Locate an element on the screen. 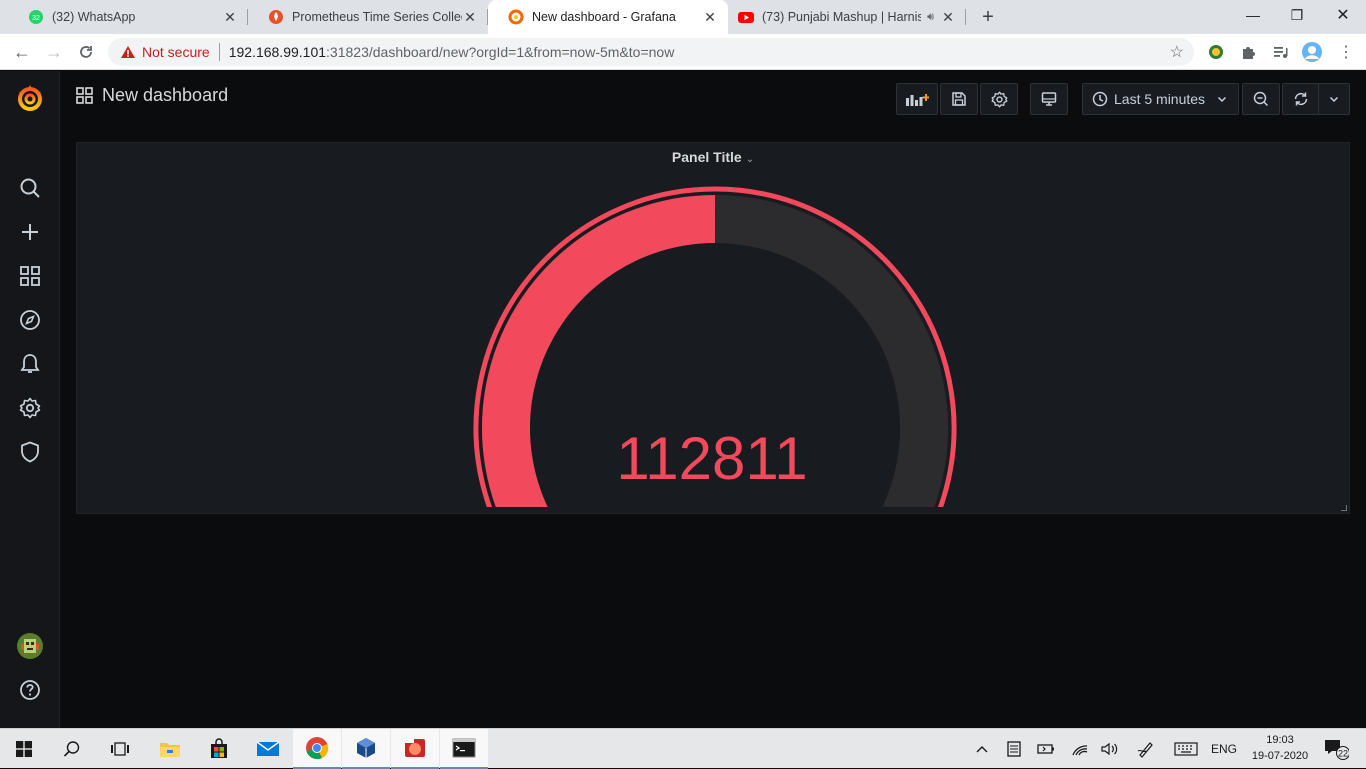  configuration-gear-icon is located at coordinates (30, 408).